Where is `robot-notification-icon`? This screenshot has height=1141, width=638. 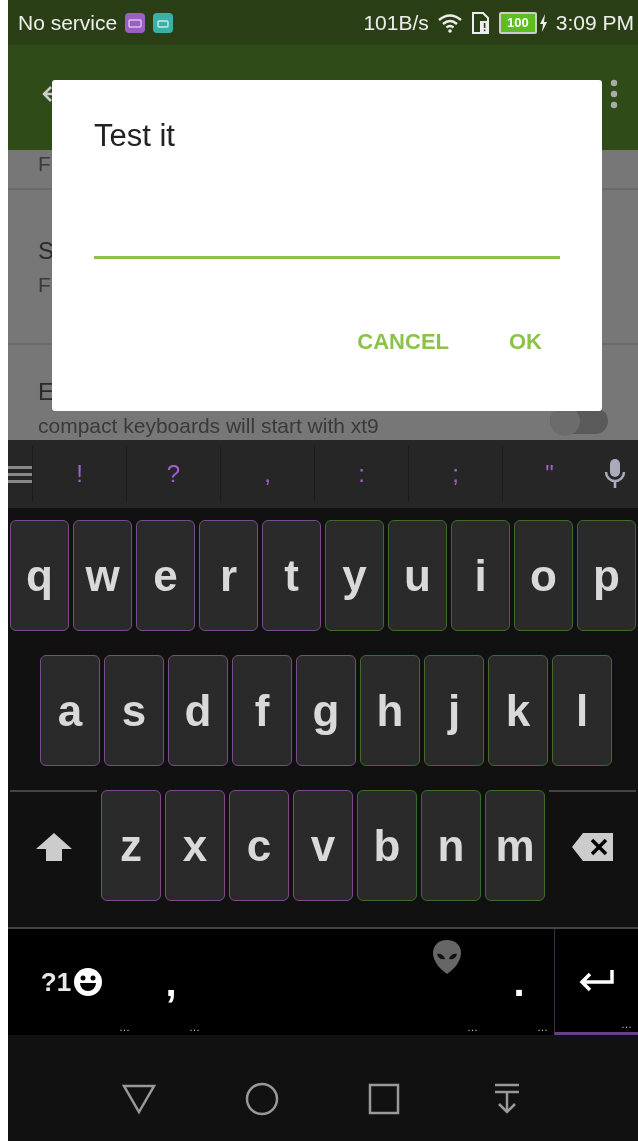 robot-notification-icon is located at coordinates (163, 22).